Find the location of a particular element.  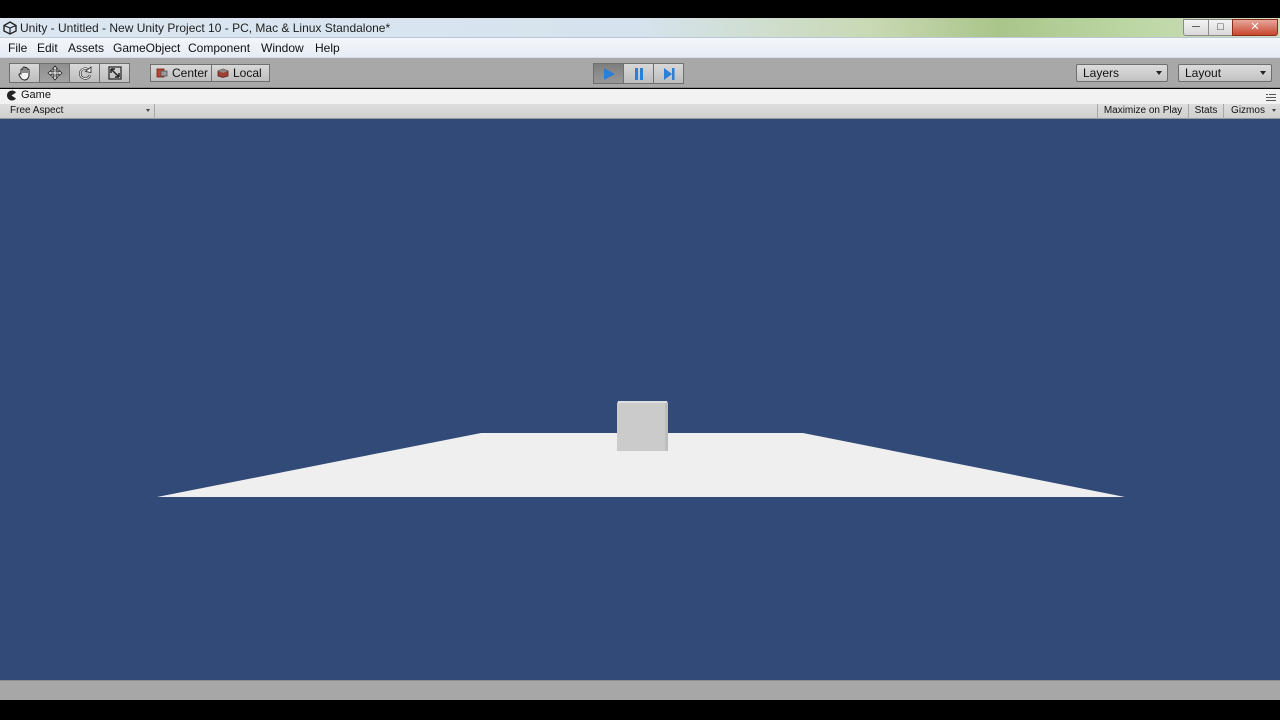

rotate-icon is located at coordinates (84, 73).